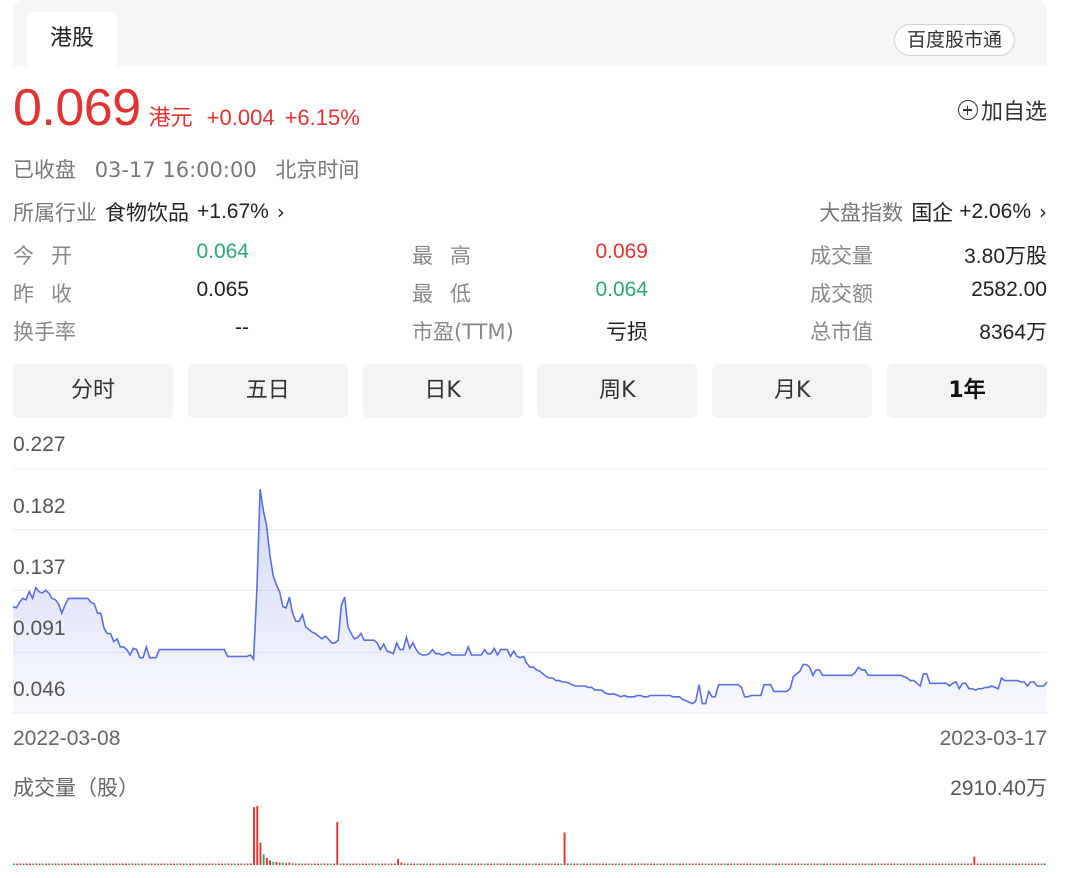 Image resolution: width=1080 pixels, height=878 pixels. Describe the element at coordinates (67, 738) in the screenshot. I see `x-start-label: 2022-03-08` at that location.